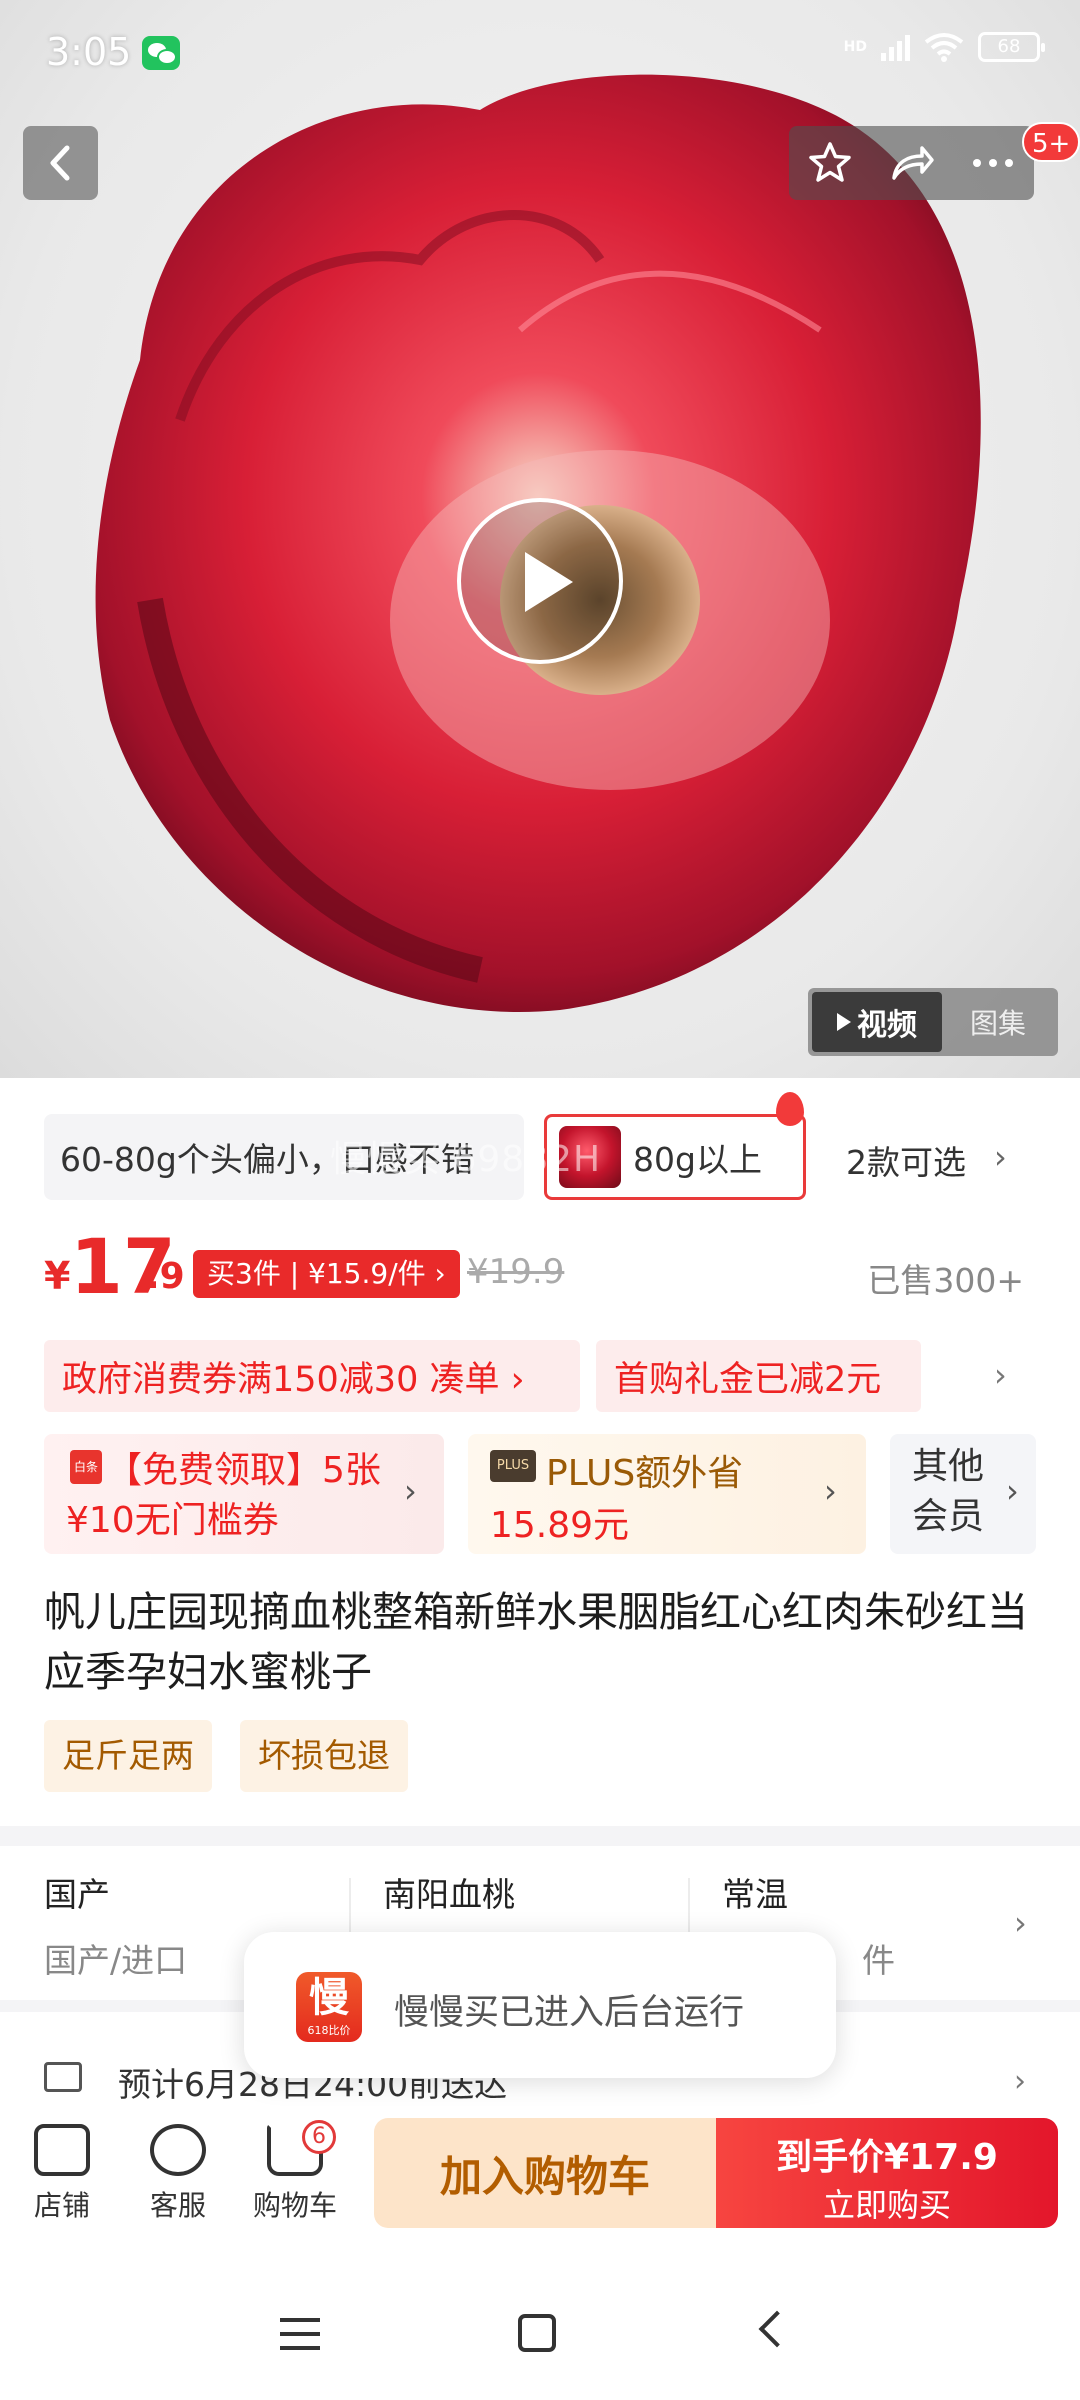 The height and width of the screenshot is (2400, 1080). I want to click on gov-coupon: 政府消费券满150减30 凑单 ›, so click(312, 1376).